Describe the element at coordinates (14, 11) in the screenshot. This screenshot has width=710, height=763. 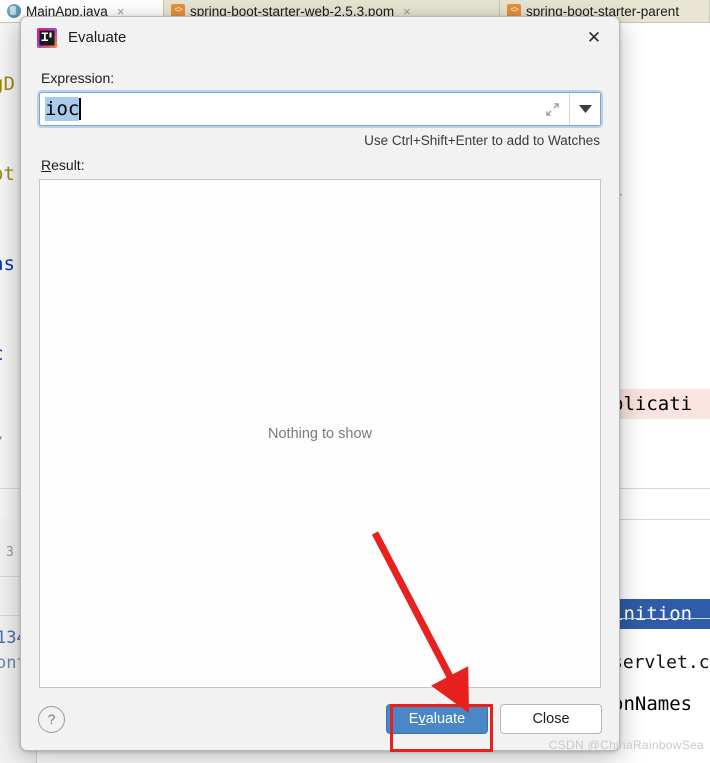
I see `java-file-icon` at that location.